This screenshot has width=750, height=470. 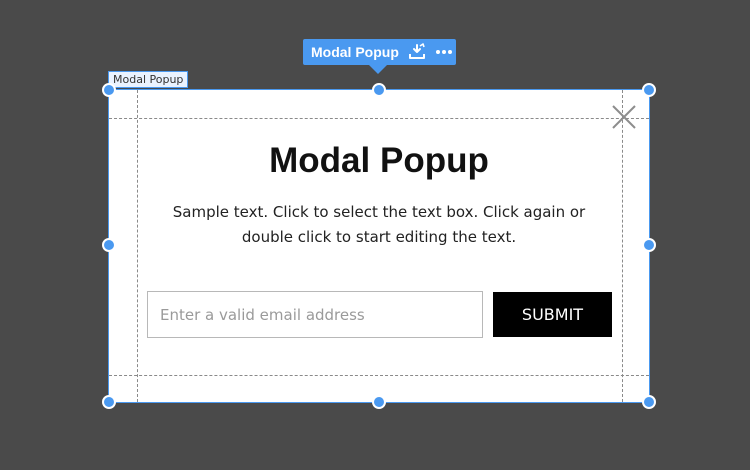 What do you see at coordinates (444, 52) in the screenshot?
I see `more-options-icon` at bounding box center [444, 52].